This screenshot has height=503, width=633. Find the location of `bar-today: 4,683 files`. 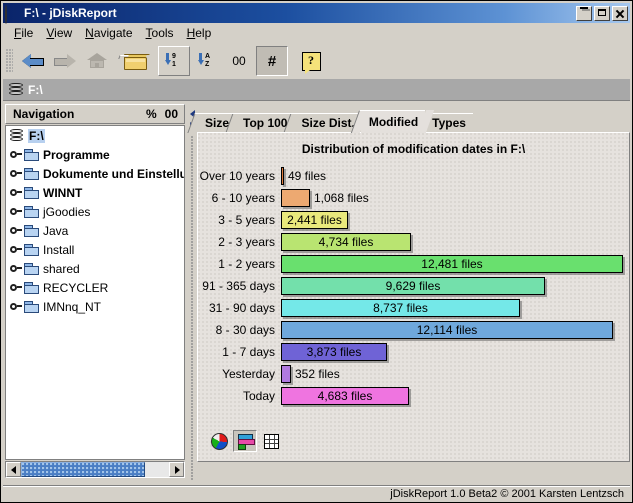

bar-today: 4,683 files is located at coordinates (345, 396).